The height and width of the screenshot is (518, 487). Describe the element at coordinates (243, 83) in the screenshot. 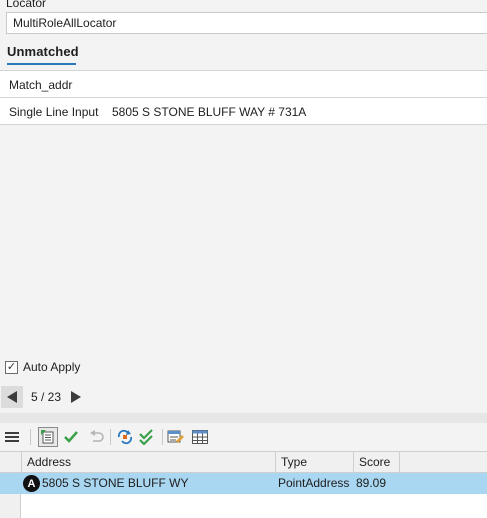

I see `field-row-match-addr: Match_addr` at that location.